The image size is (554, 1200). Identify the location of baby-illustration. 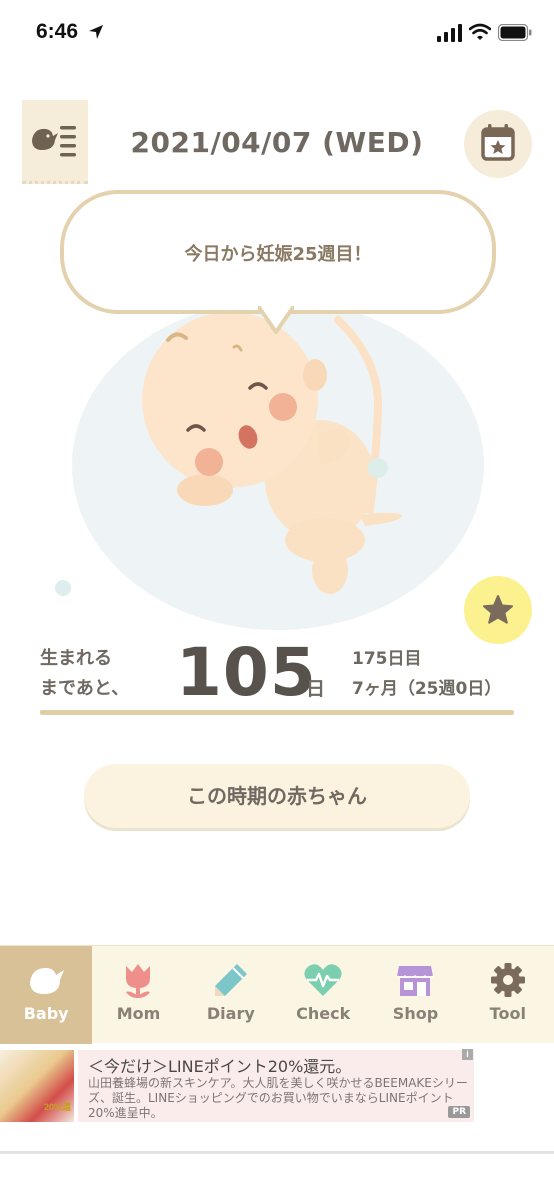
(272, 453).